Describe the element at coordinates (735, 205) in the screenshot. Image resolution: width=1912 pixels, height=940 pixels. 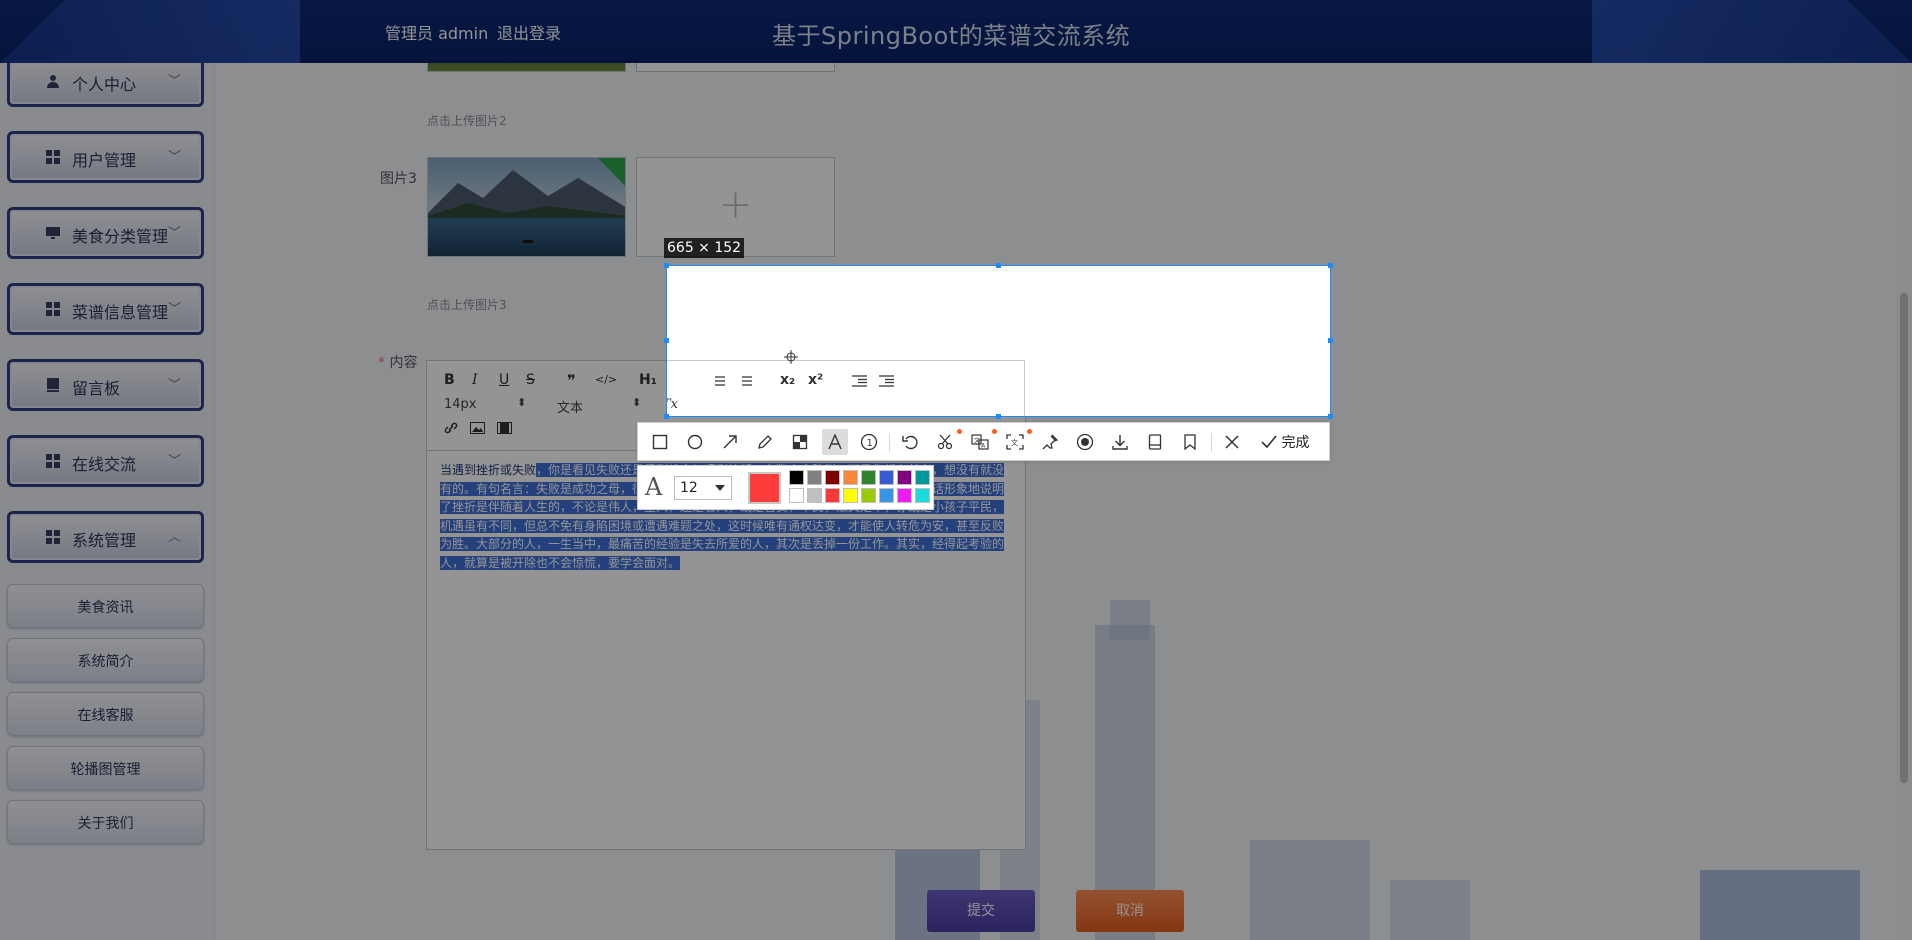
I see `plus-icon: +` at that location.